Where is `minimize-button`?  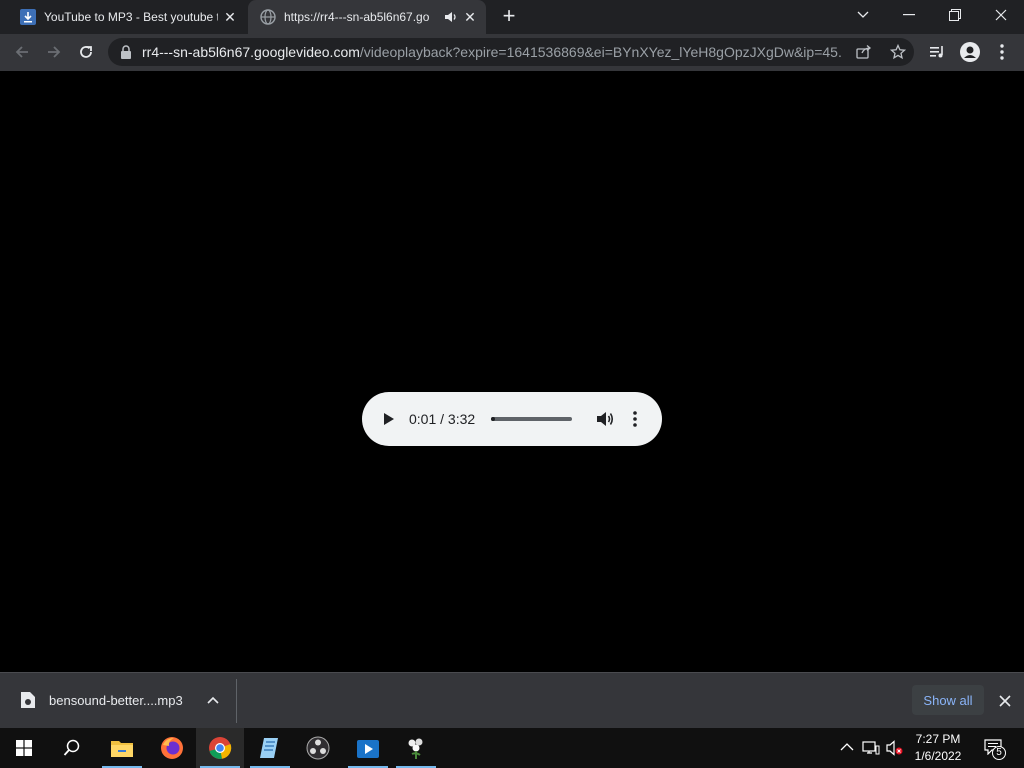
minimize-button is located at coordinates (909, 15).